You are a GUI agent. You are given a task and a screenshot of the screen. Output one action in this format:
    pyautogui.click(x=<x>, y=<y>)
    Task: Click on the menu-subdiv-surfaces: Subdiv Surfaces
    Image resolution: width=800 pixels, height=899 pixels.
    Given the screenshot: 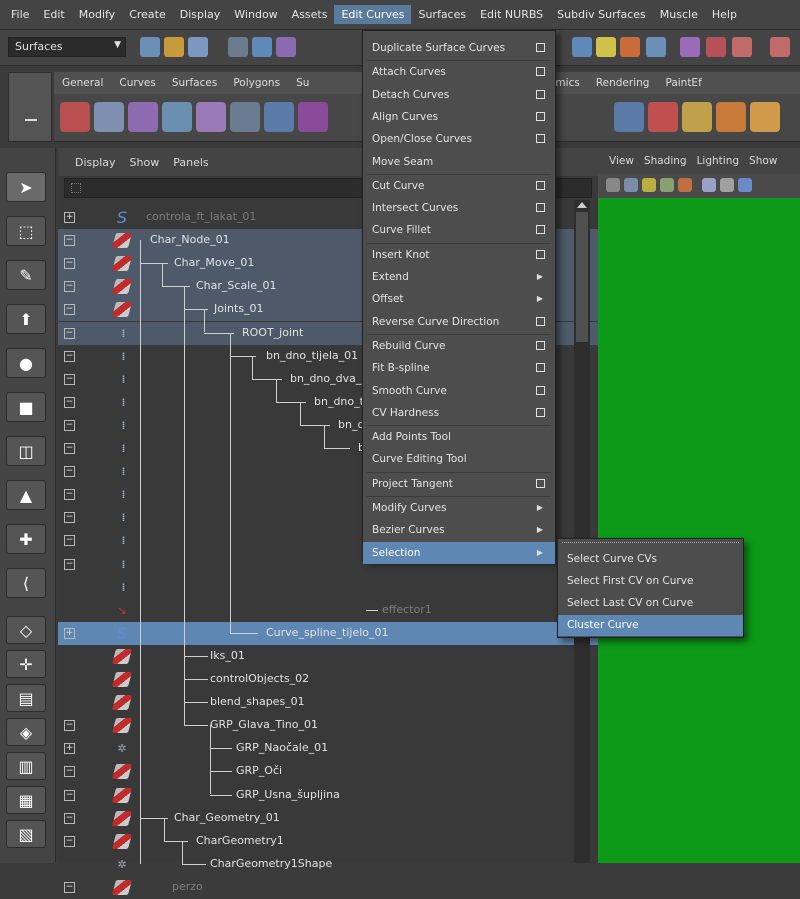 What is the action you would take?
    pyautogui.click(x=601, y=14)
    